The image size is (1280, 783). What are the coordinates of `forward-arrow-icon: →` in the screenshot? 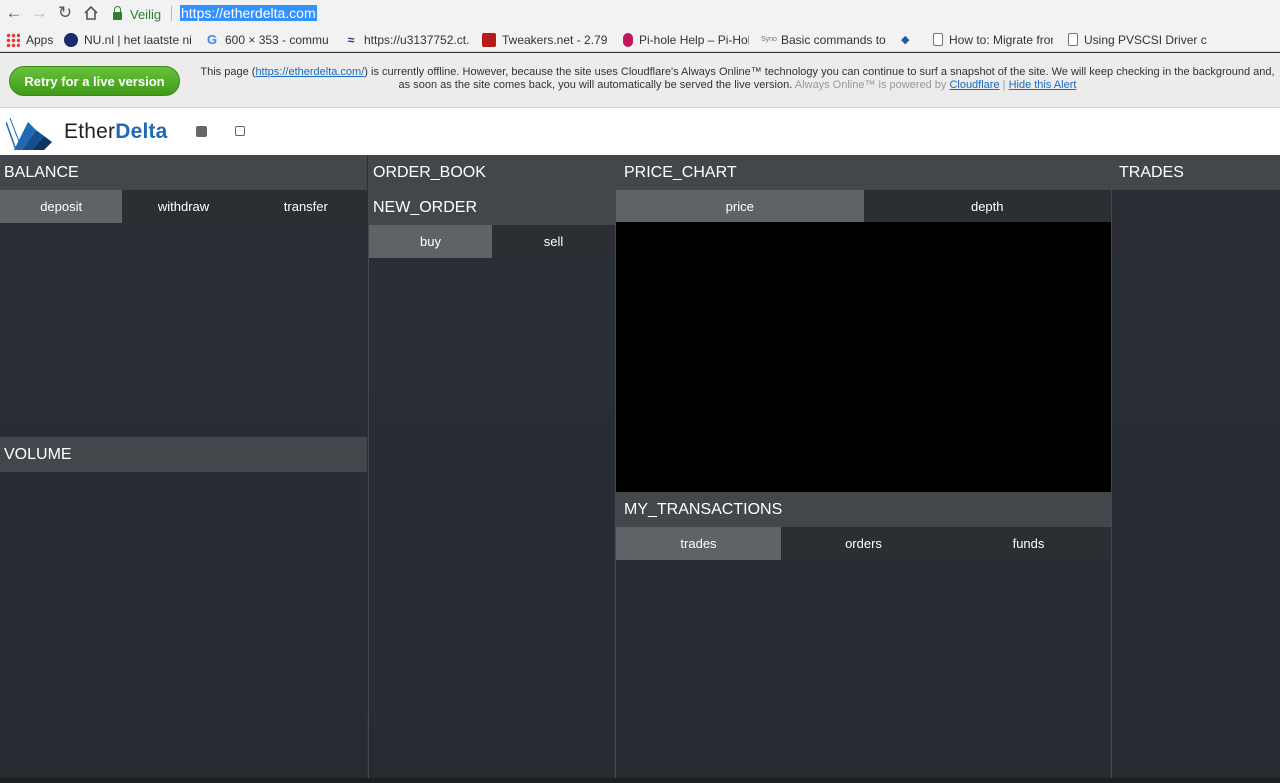 It's located at (39, 13).